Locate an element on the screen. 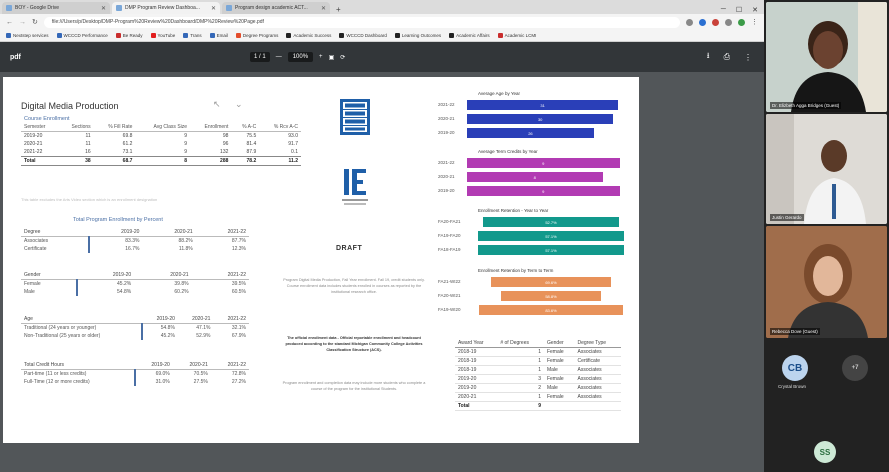 This screenshot has width=889, height=472. bookmark: Learning Outcomes is located at coordinates (417, 35).